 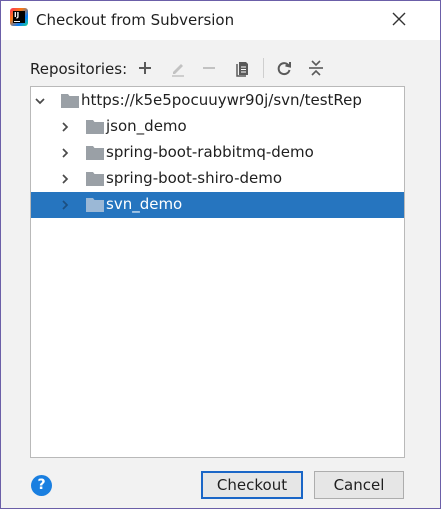 I want to click on edit-repository-button, so click(x=178, y=68).